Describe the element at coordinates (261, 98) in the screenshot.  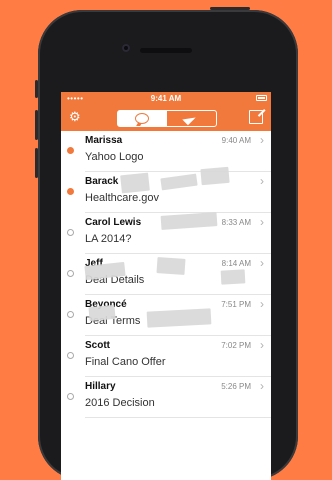
I see `battery-icon` at that location.